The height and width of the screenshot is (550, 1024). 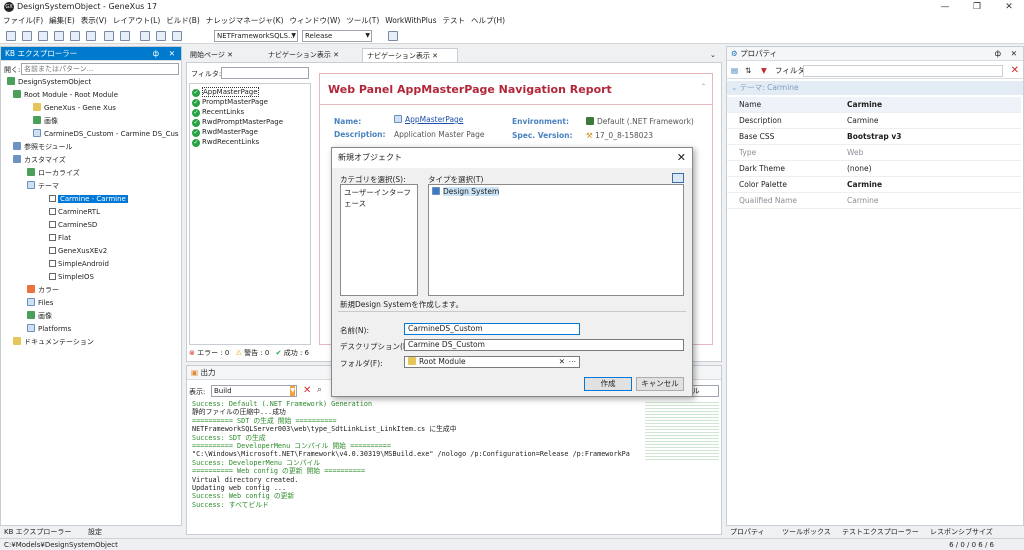 What do you see at coordinates (703, 86) in the screenshot?
I see `collapse-icon: ⌃` at bounding box center [703, 86].